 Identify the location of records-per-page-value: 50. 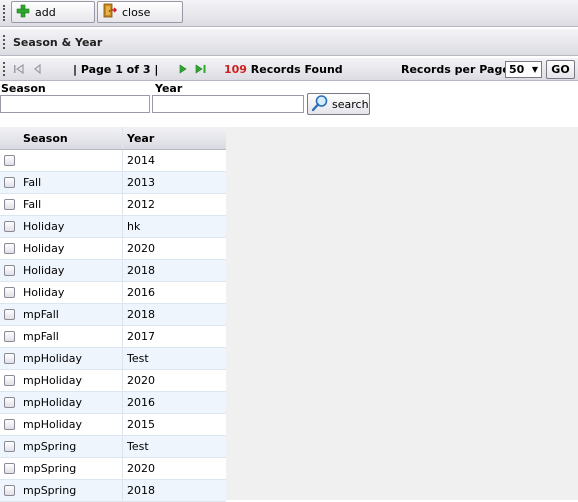
(517, 69).